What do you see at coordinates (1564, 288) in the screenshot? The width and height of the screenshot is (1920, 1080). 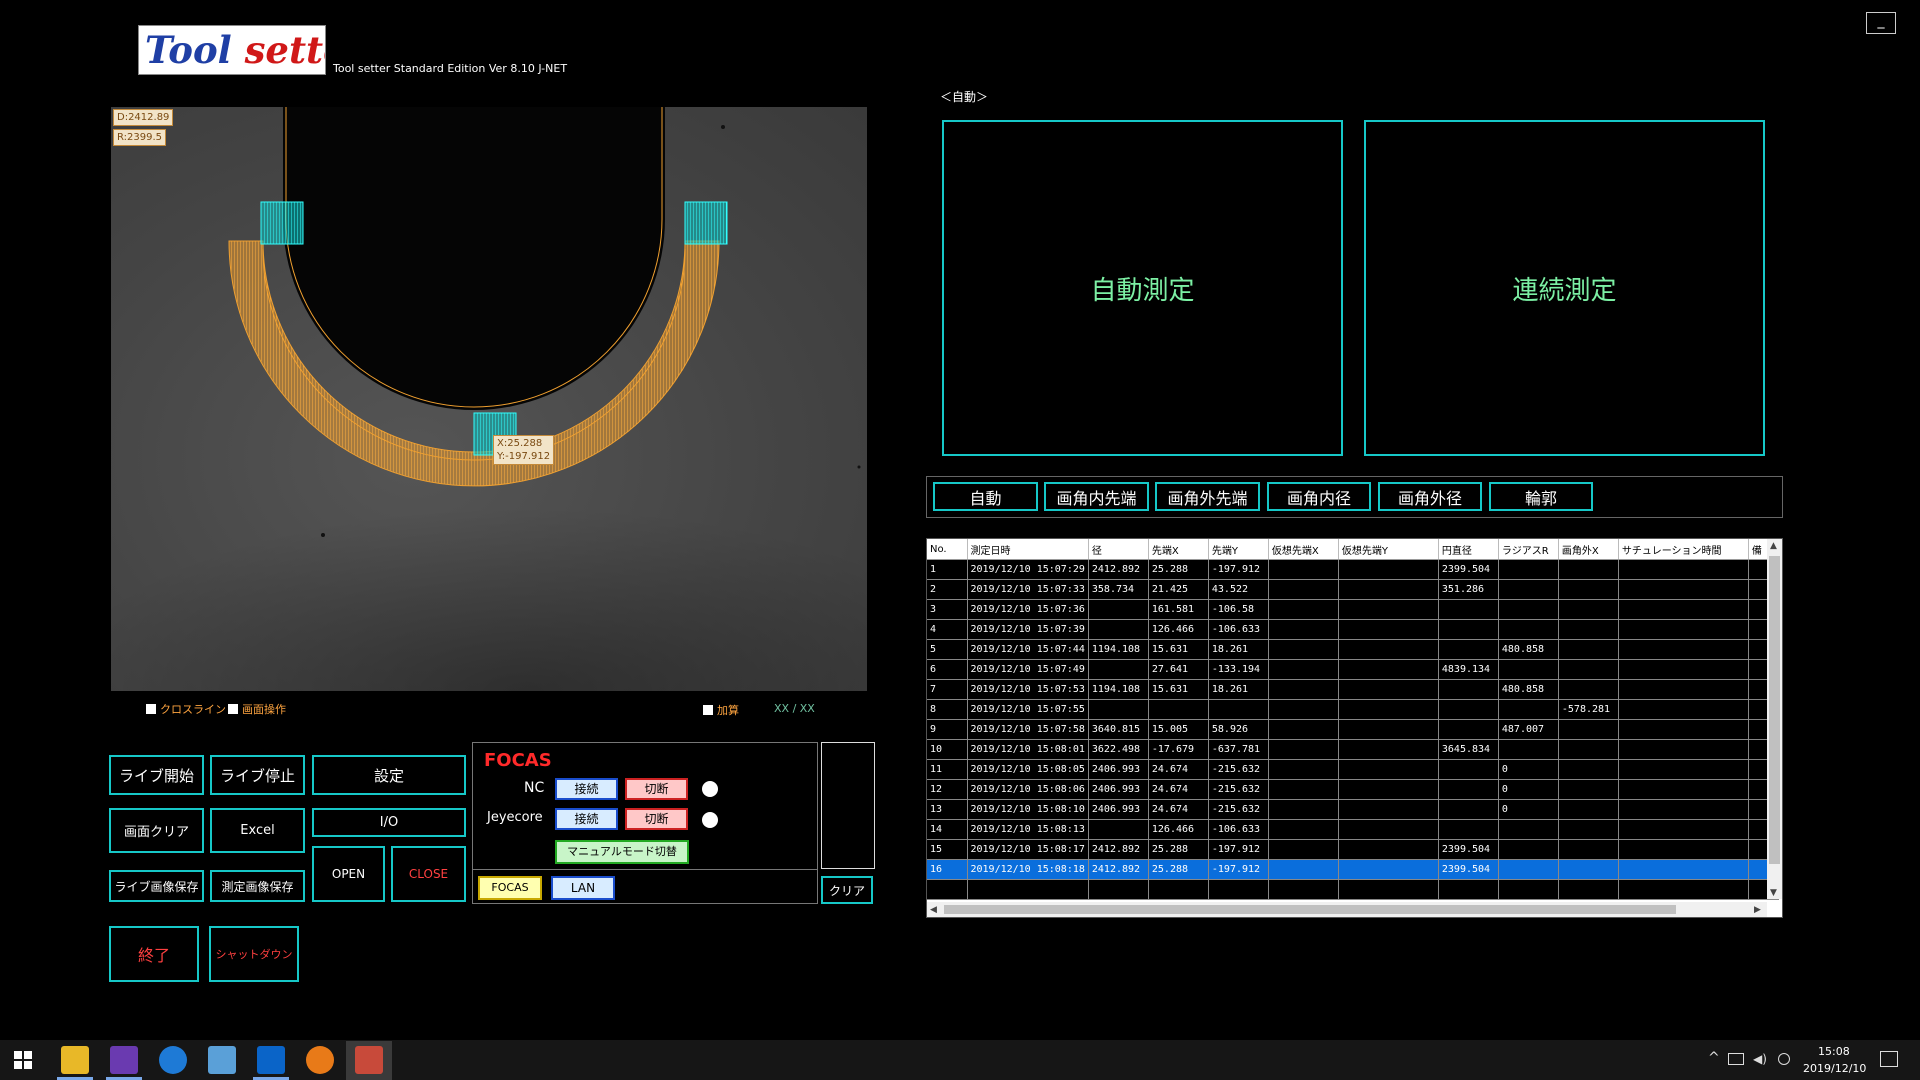 I see `continuous-measure-button: 連続測定` at bounding box center [1564, 288].